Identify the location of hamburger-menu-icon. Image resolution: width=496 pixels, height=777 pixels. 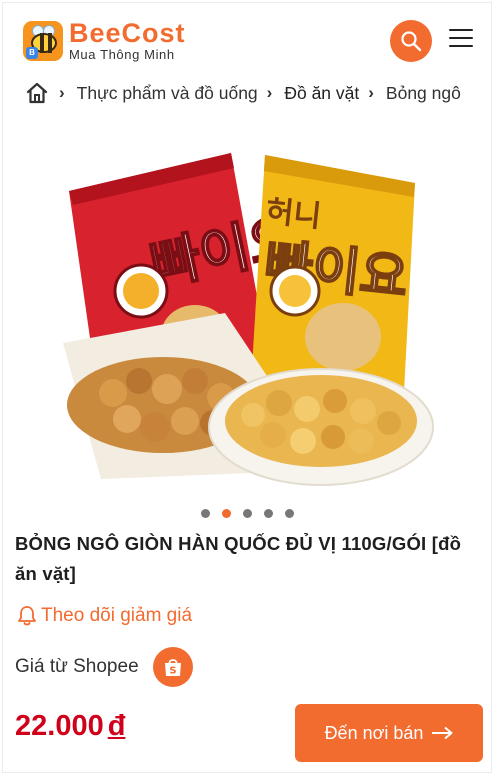
(461, 39).